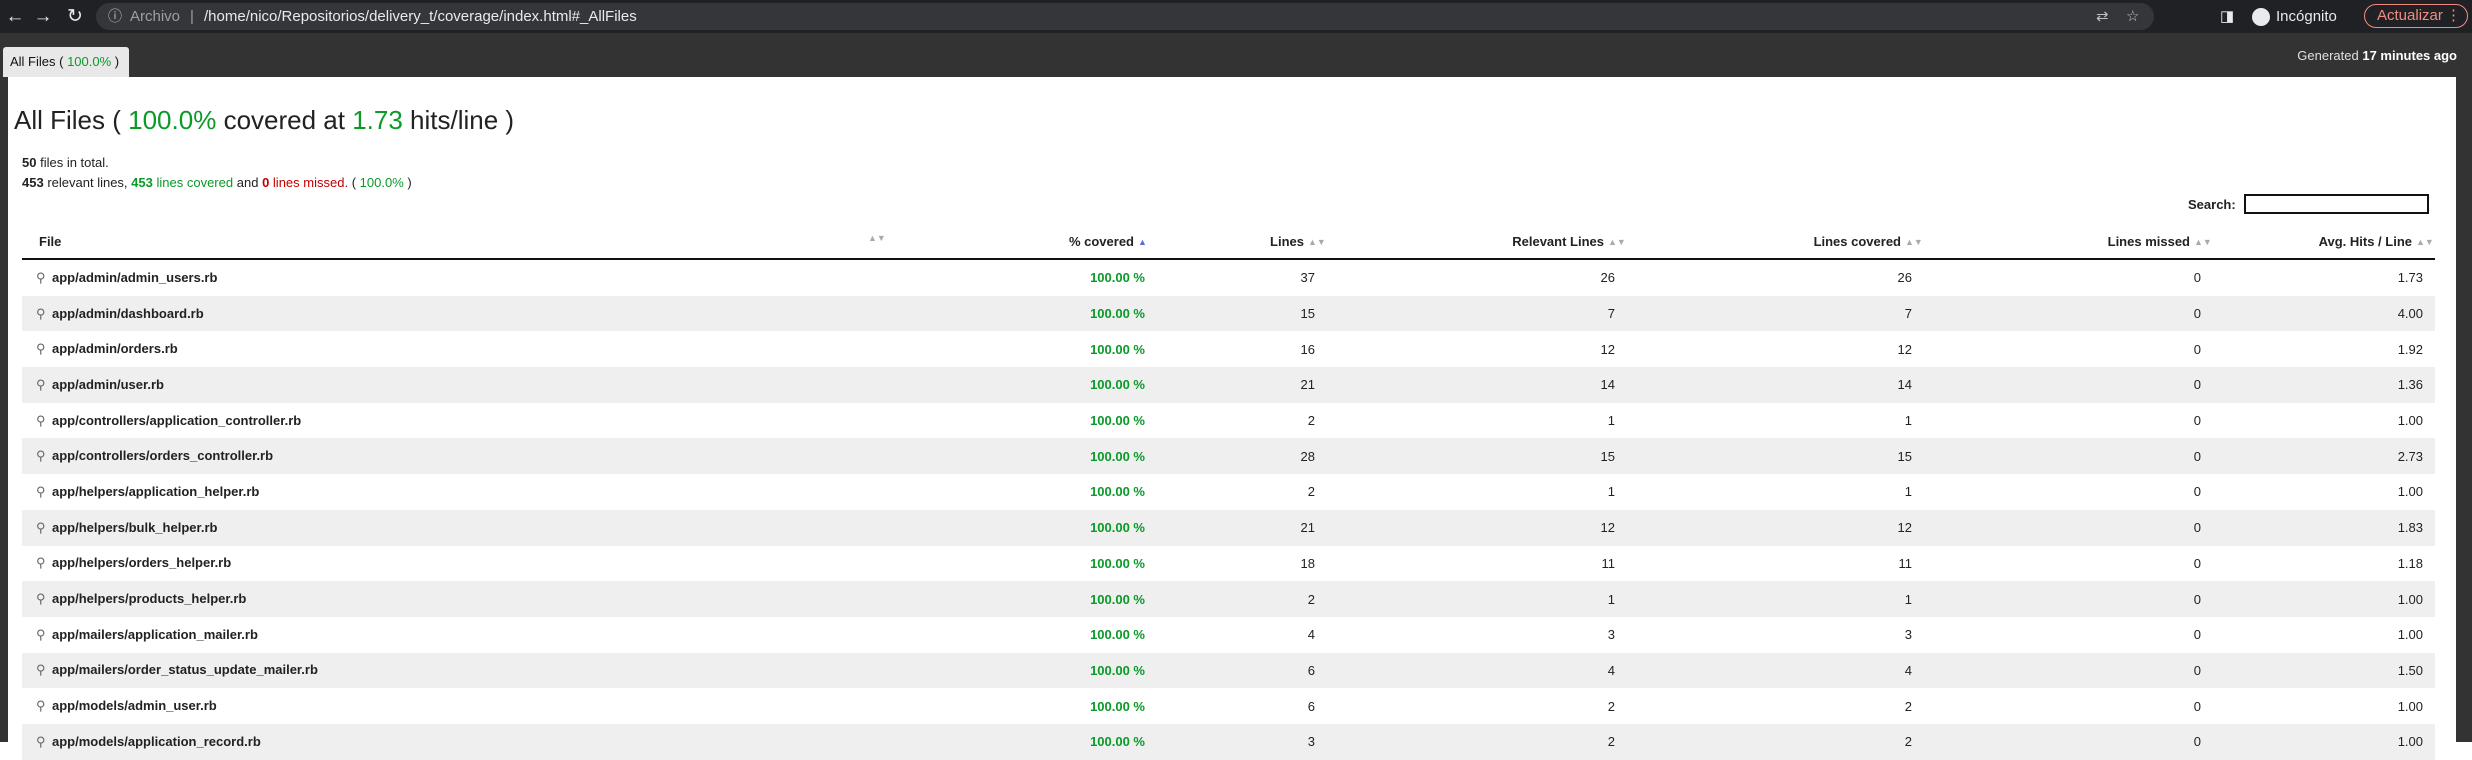 This screenshot has width=2472, height=760. I want to click on file-link: app/helpers/application_helper.rb, so click(155, 491).